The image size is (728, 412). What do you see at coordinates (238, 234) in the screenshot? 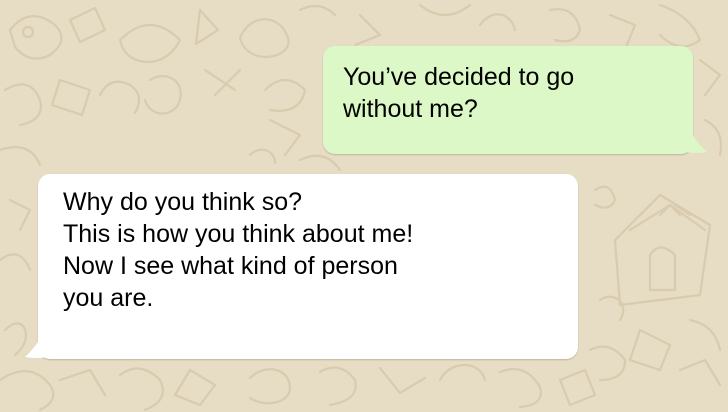
I see `message-text-line: This is how you think about me!` at bounding box center [238, 234].